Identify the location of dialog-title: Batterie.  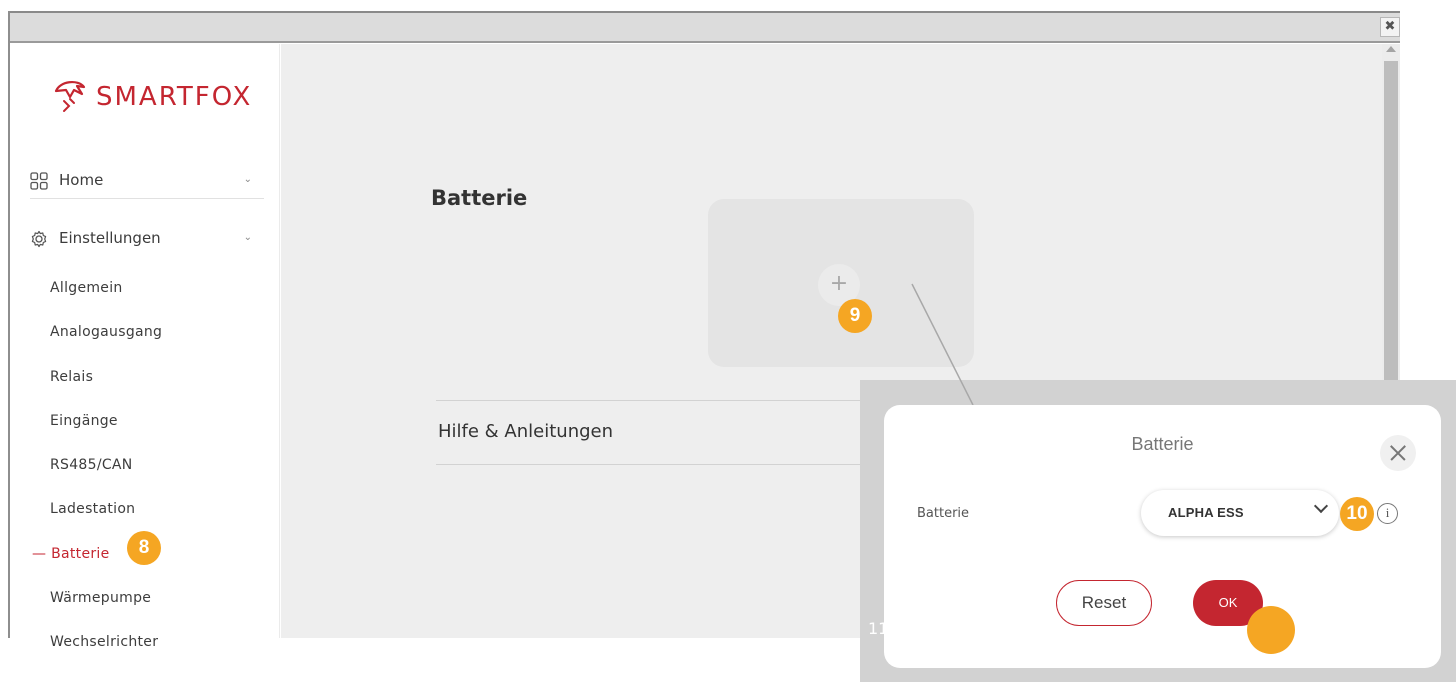
(1162, 444).